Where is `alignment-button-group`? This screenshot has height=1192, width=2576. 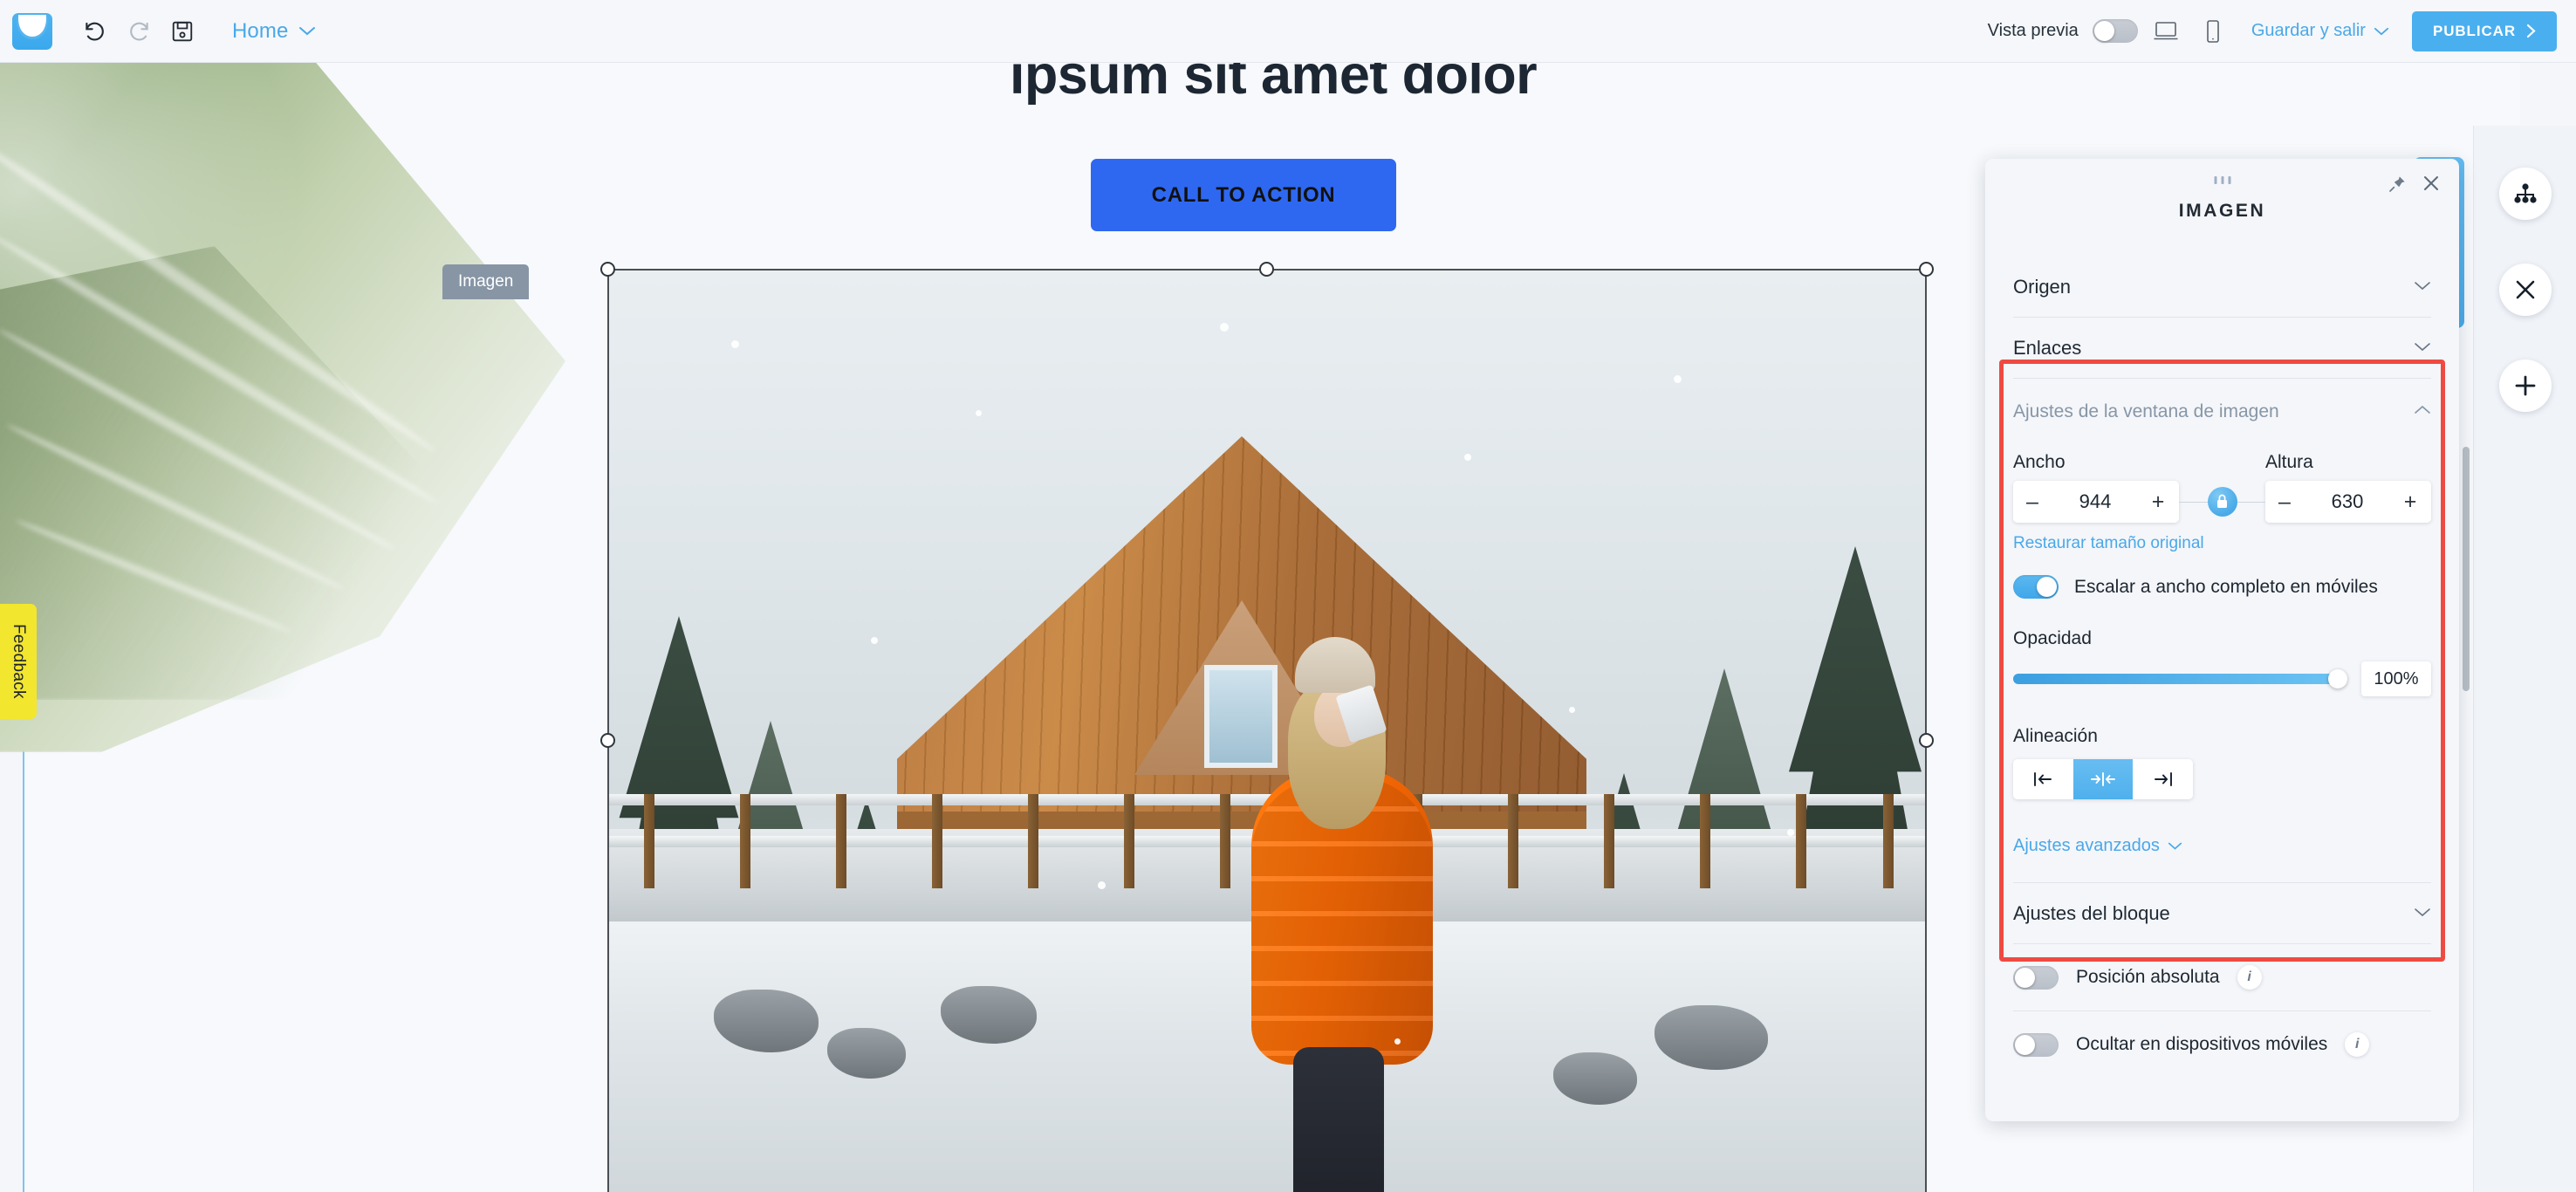
alignment-button-group is located at coordinates (2103, 779).